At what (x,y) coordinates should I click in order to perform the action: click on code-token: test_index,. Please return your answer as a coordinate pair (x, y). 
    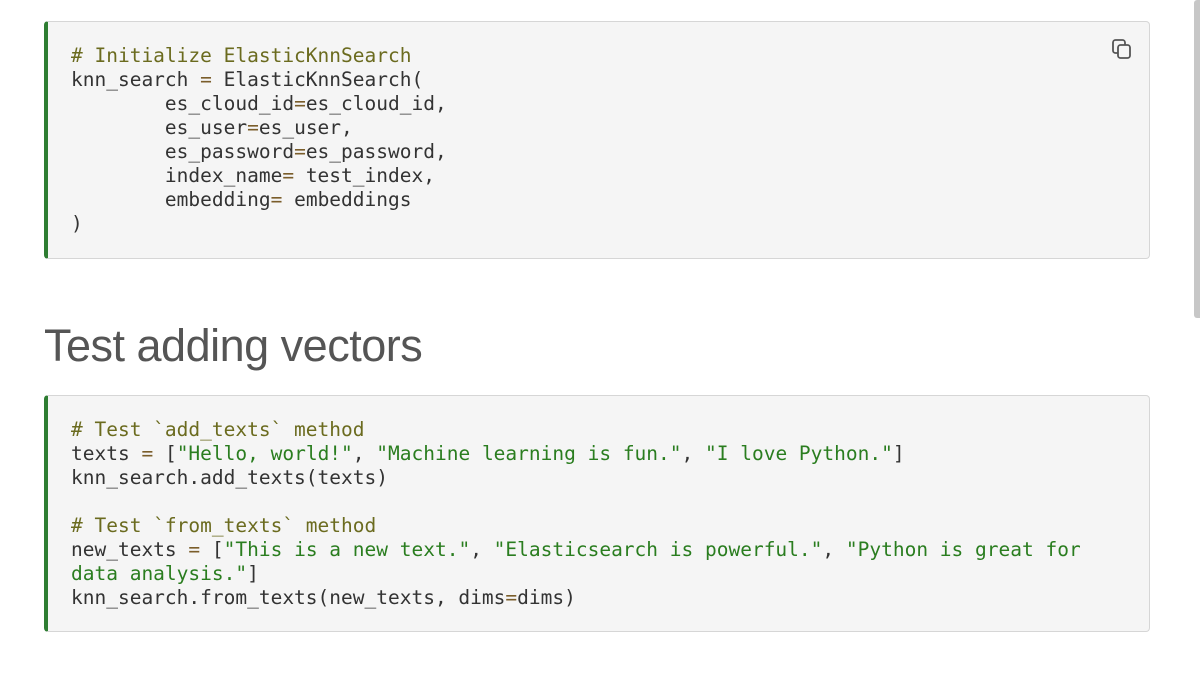
    Looking at the image, I should click on (364, 175).